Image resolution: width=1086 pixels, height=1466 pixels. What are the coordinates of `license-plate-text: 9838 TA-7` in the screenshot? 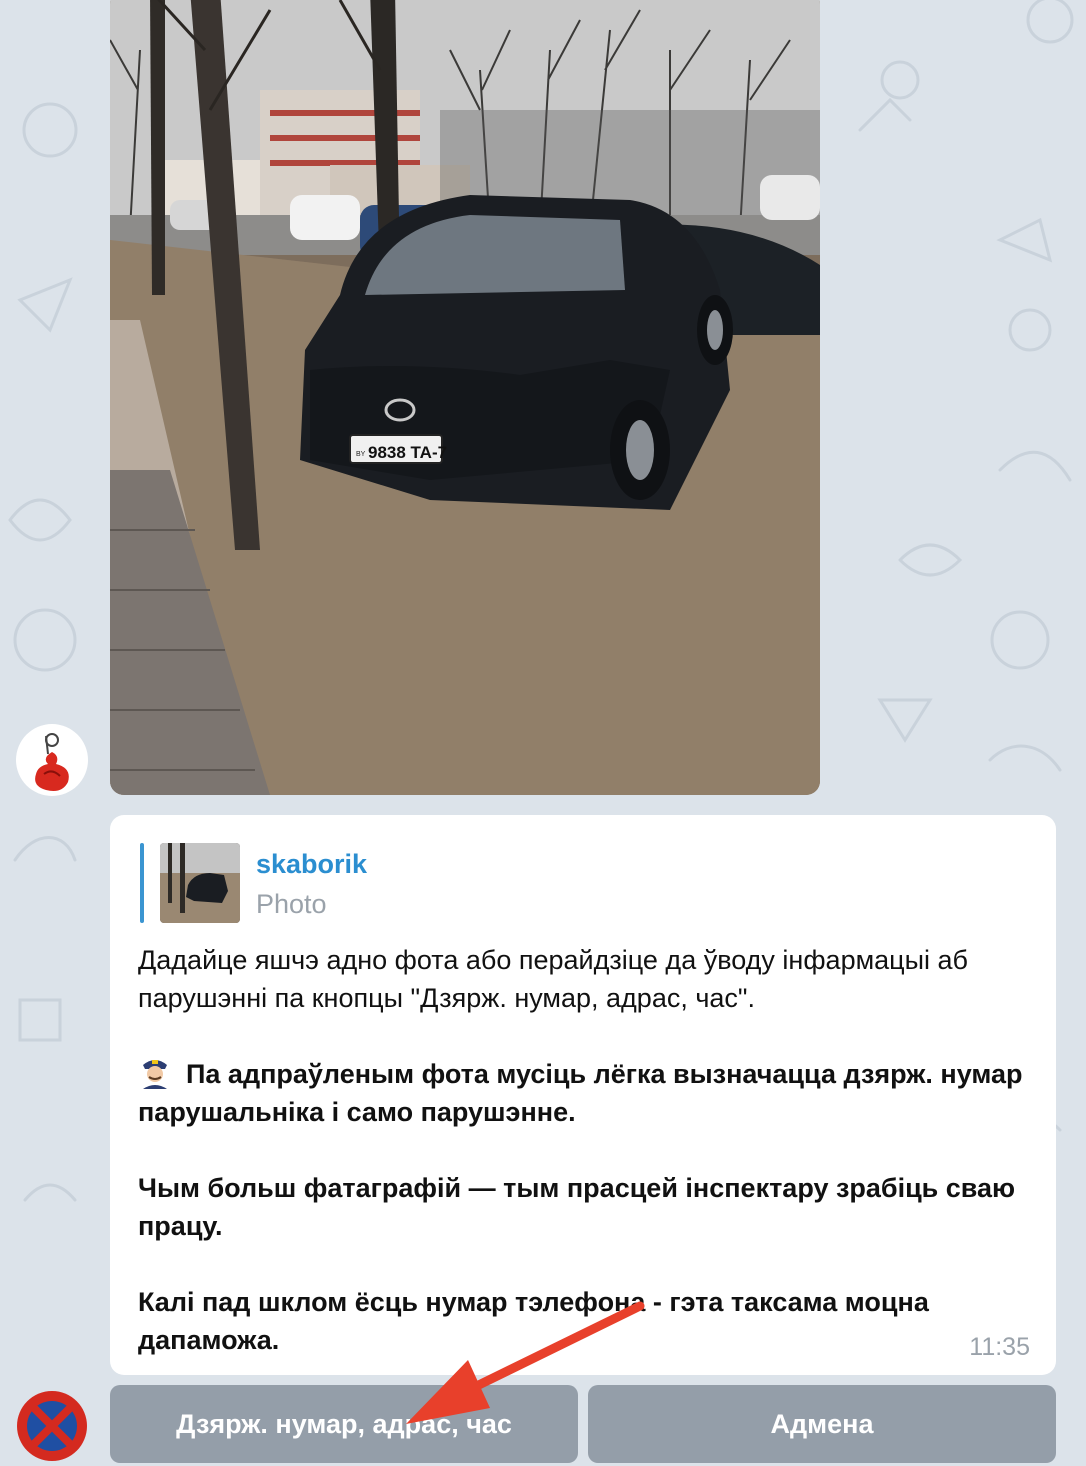 It's located at (407, 452).